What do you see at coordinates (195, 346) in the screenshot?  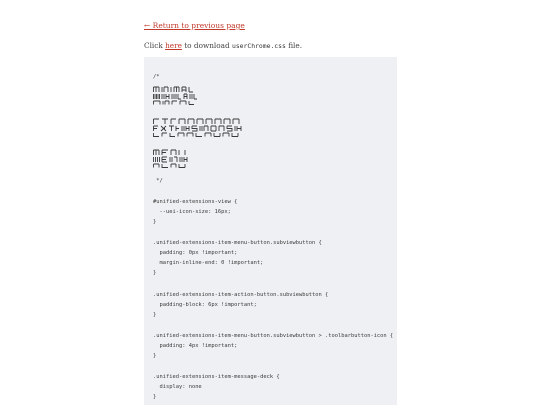 I see `code-line: padding: 4px !important;` at bounding box center [195, 346].